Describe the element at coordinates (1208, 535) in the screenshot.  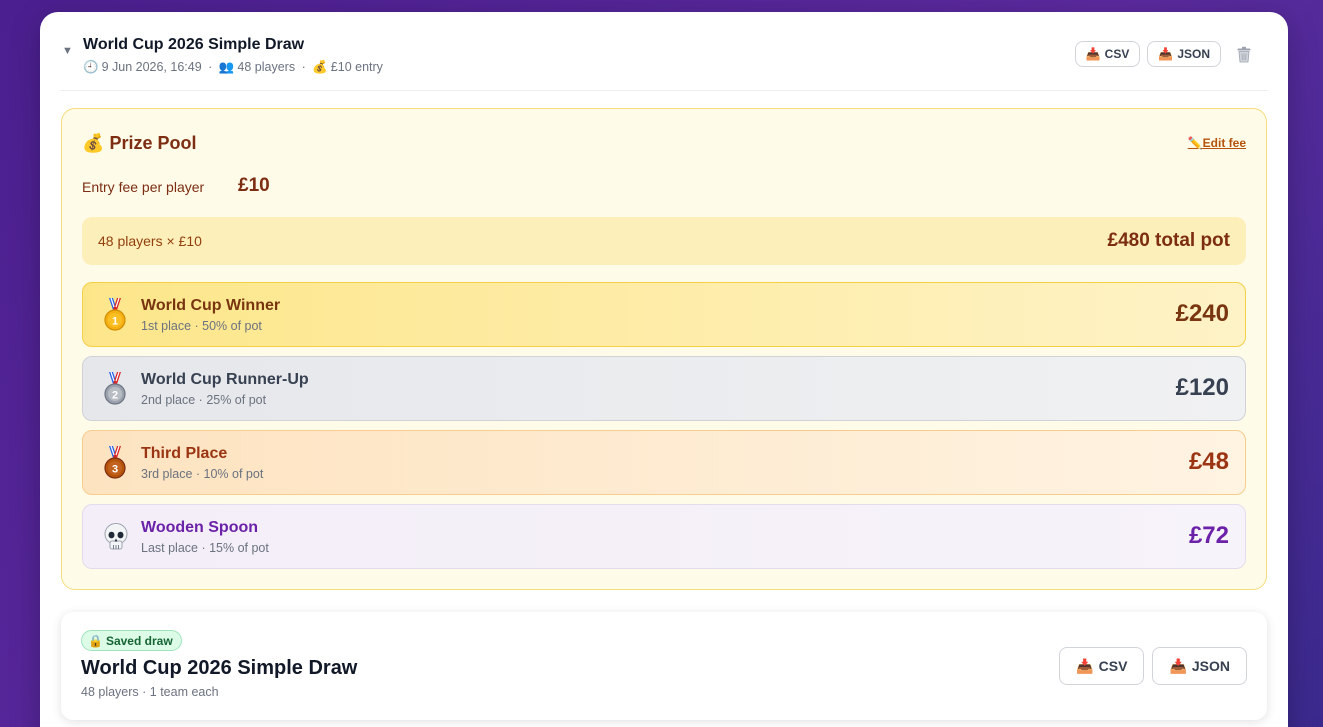
I see `prize-amount: £72` at that location.